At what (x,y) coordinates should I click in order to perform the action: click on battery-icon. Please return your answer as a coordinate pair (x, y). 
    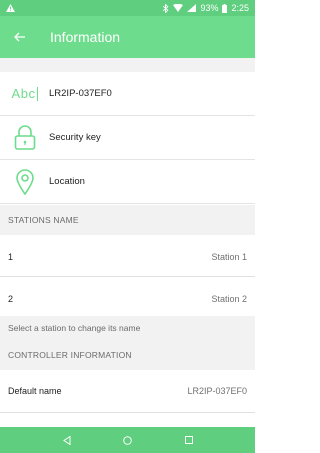
    Looking at the image, I should click on (225, 8).